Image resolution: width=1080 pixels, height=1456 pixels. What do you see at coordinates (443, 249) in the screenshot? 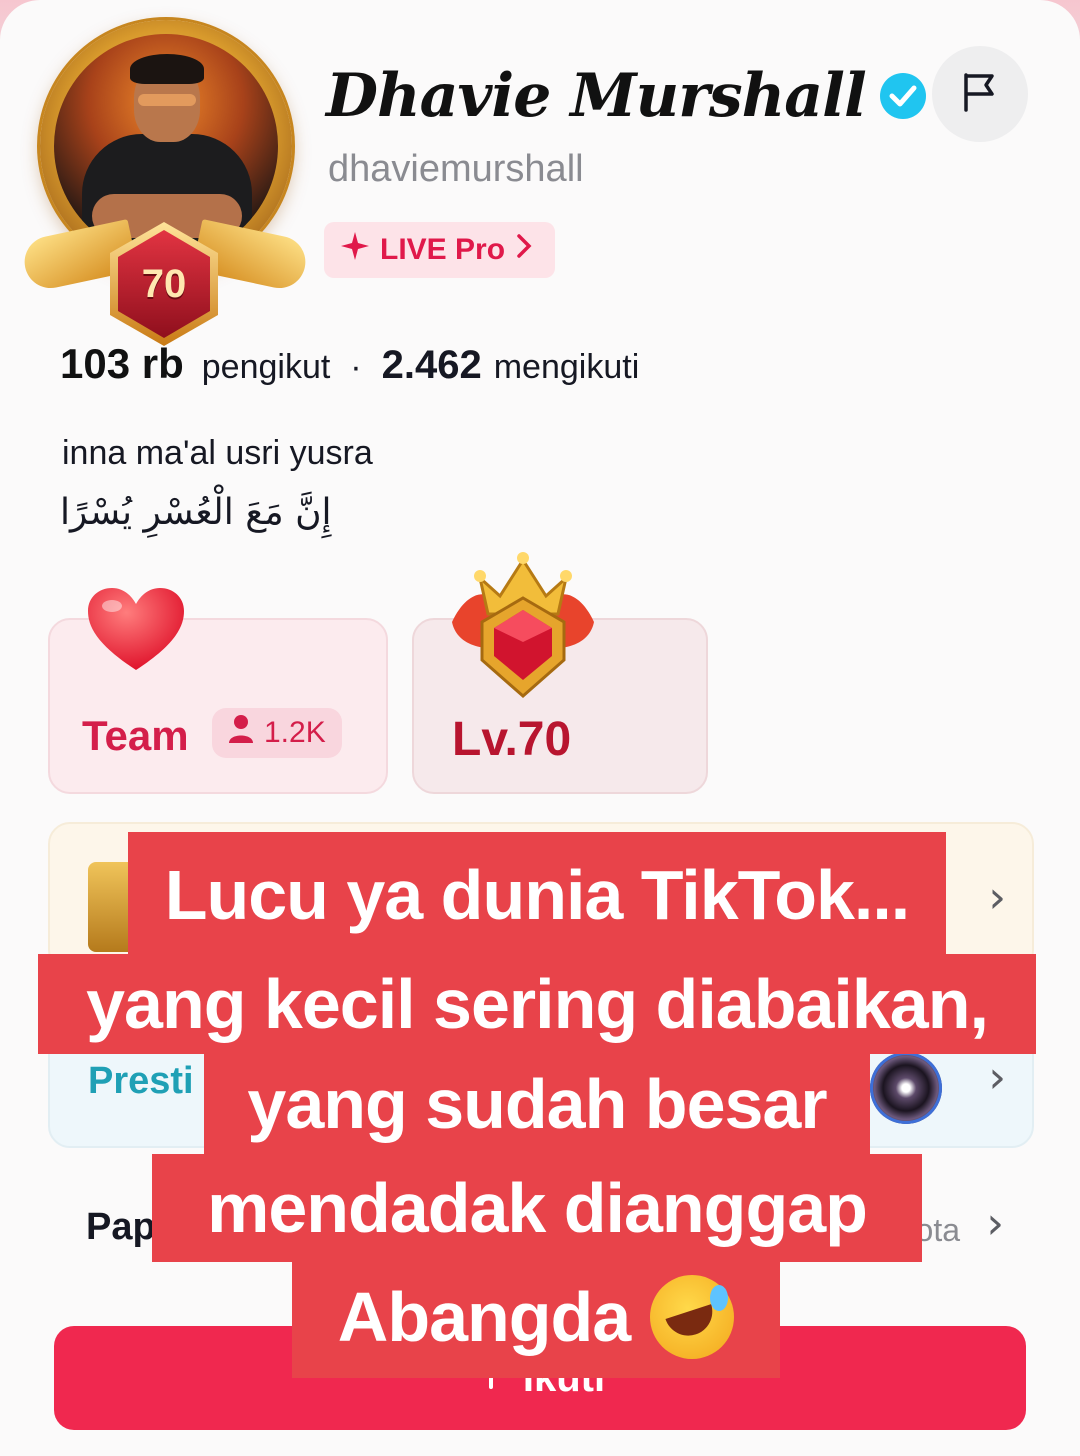
I see `live-pro-label: LIVE Pro` at bounding box center [443, 249].